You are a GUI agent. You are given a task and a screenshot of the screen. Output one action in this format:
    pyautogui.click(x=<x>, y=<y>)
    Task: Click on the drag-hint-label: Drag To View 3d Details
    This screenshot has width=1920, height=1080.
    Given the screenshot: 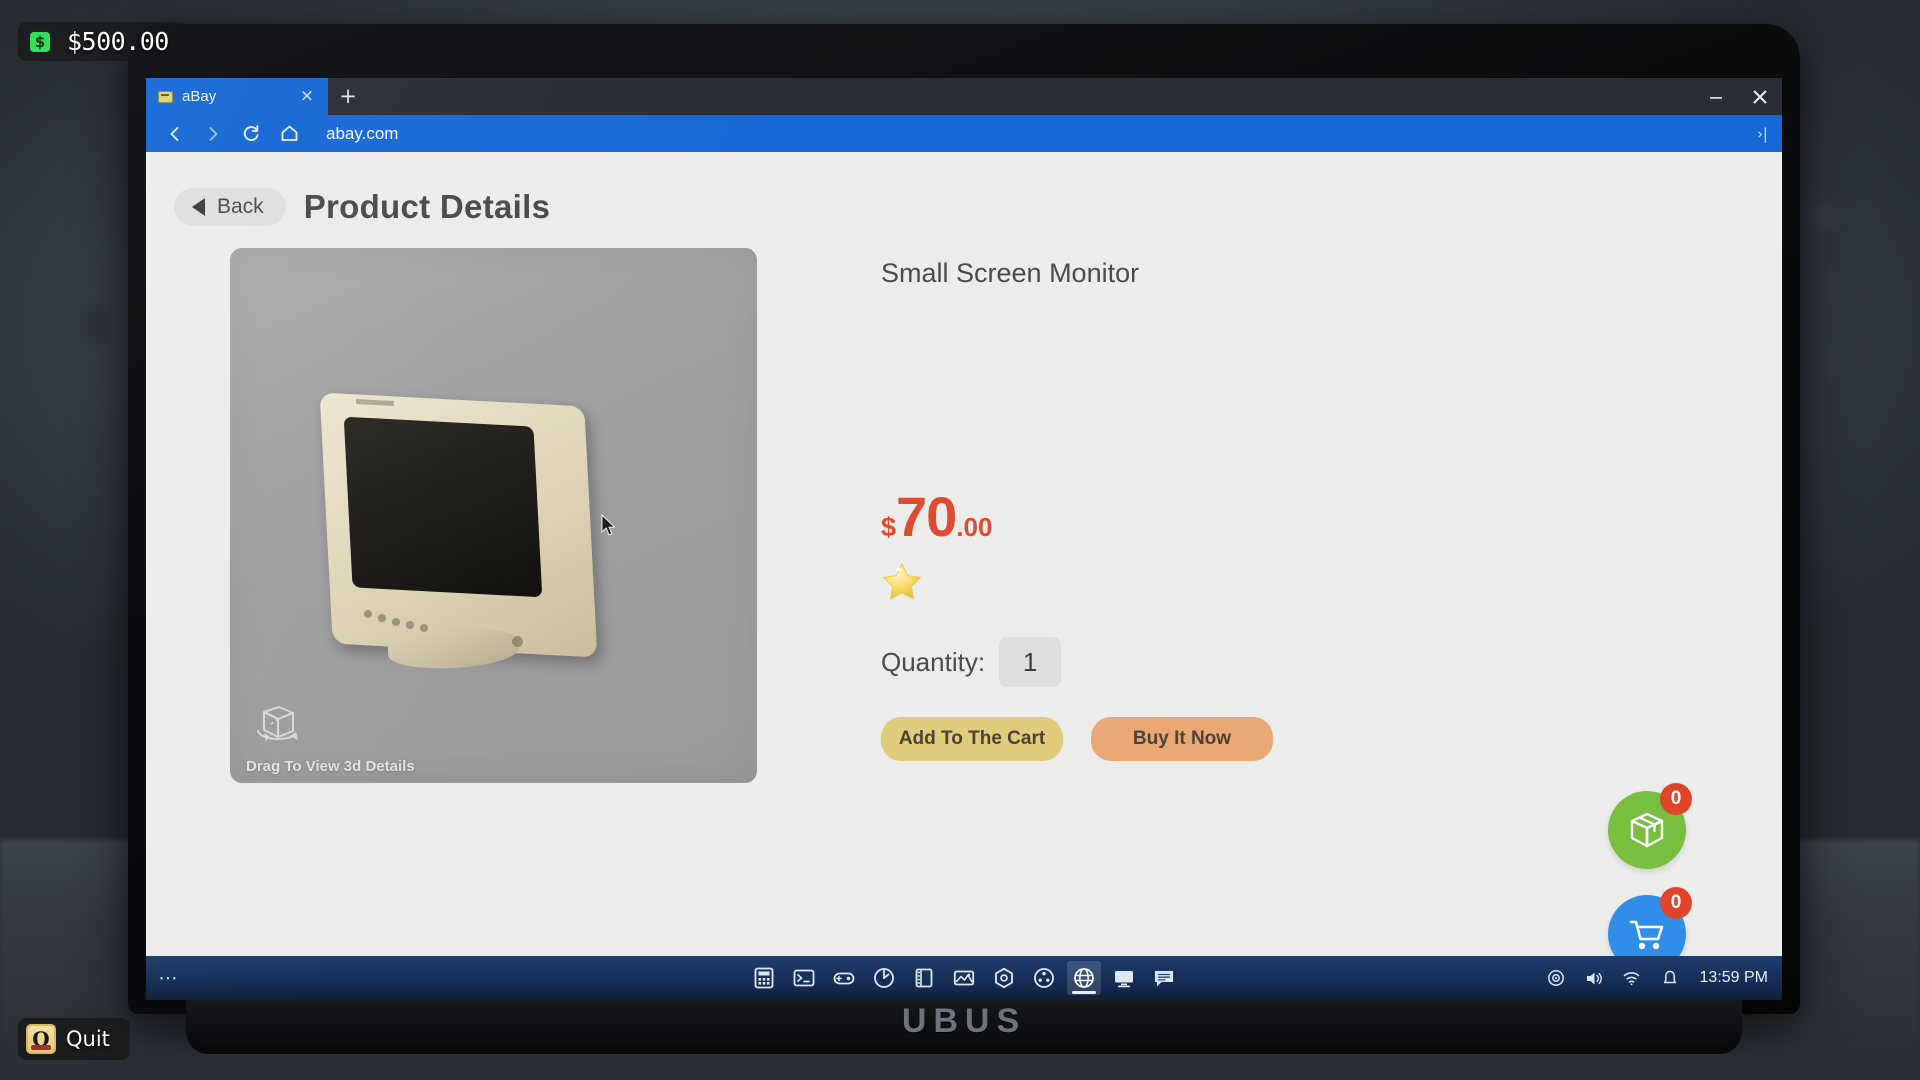 What is the action you would take?
    pyautogui.click(x=330, y=766)
    